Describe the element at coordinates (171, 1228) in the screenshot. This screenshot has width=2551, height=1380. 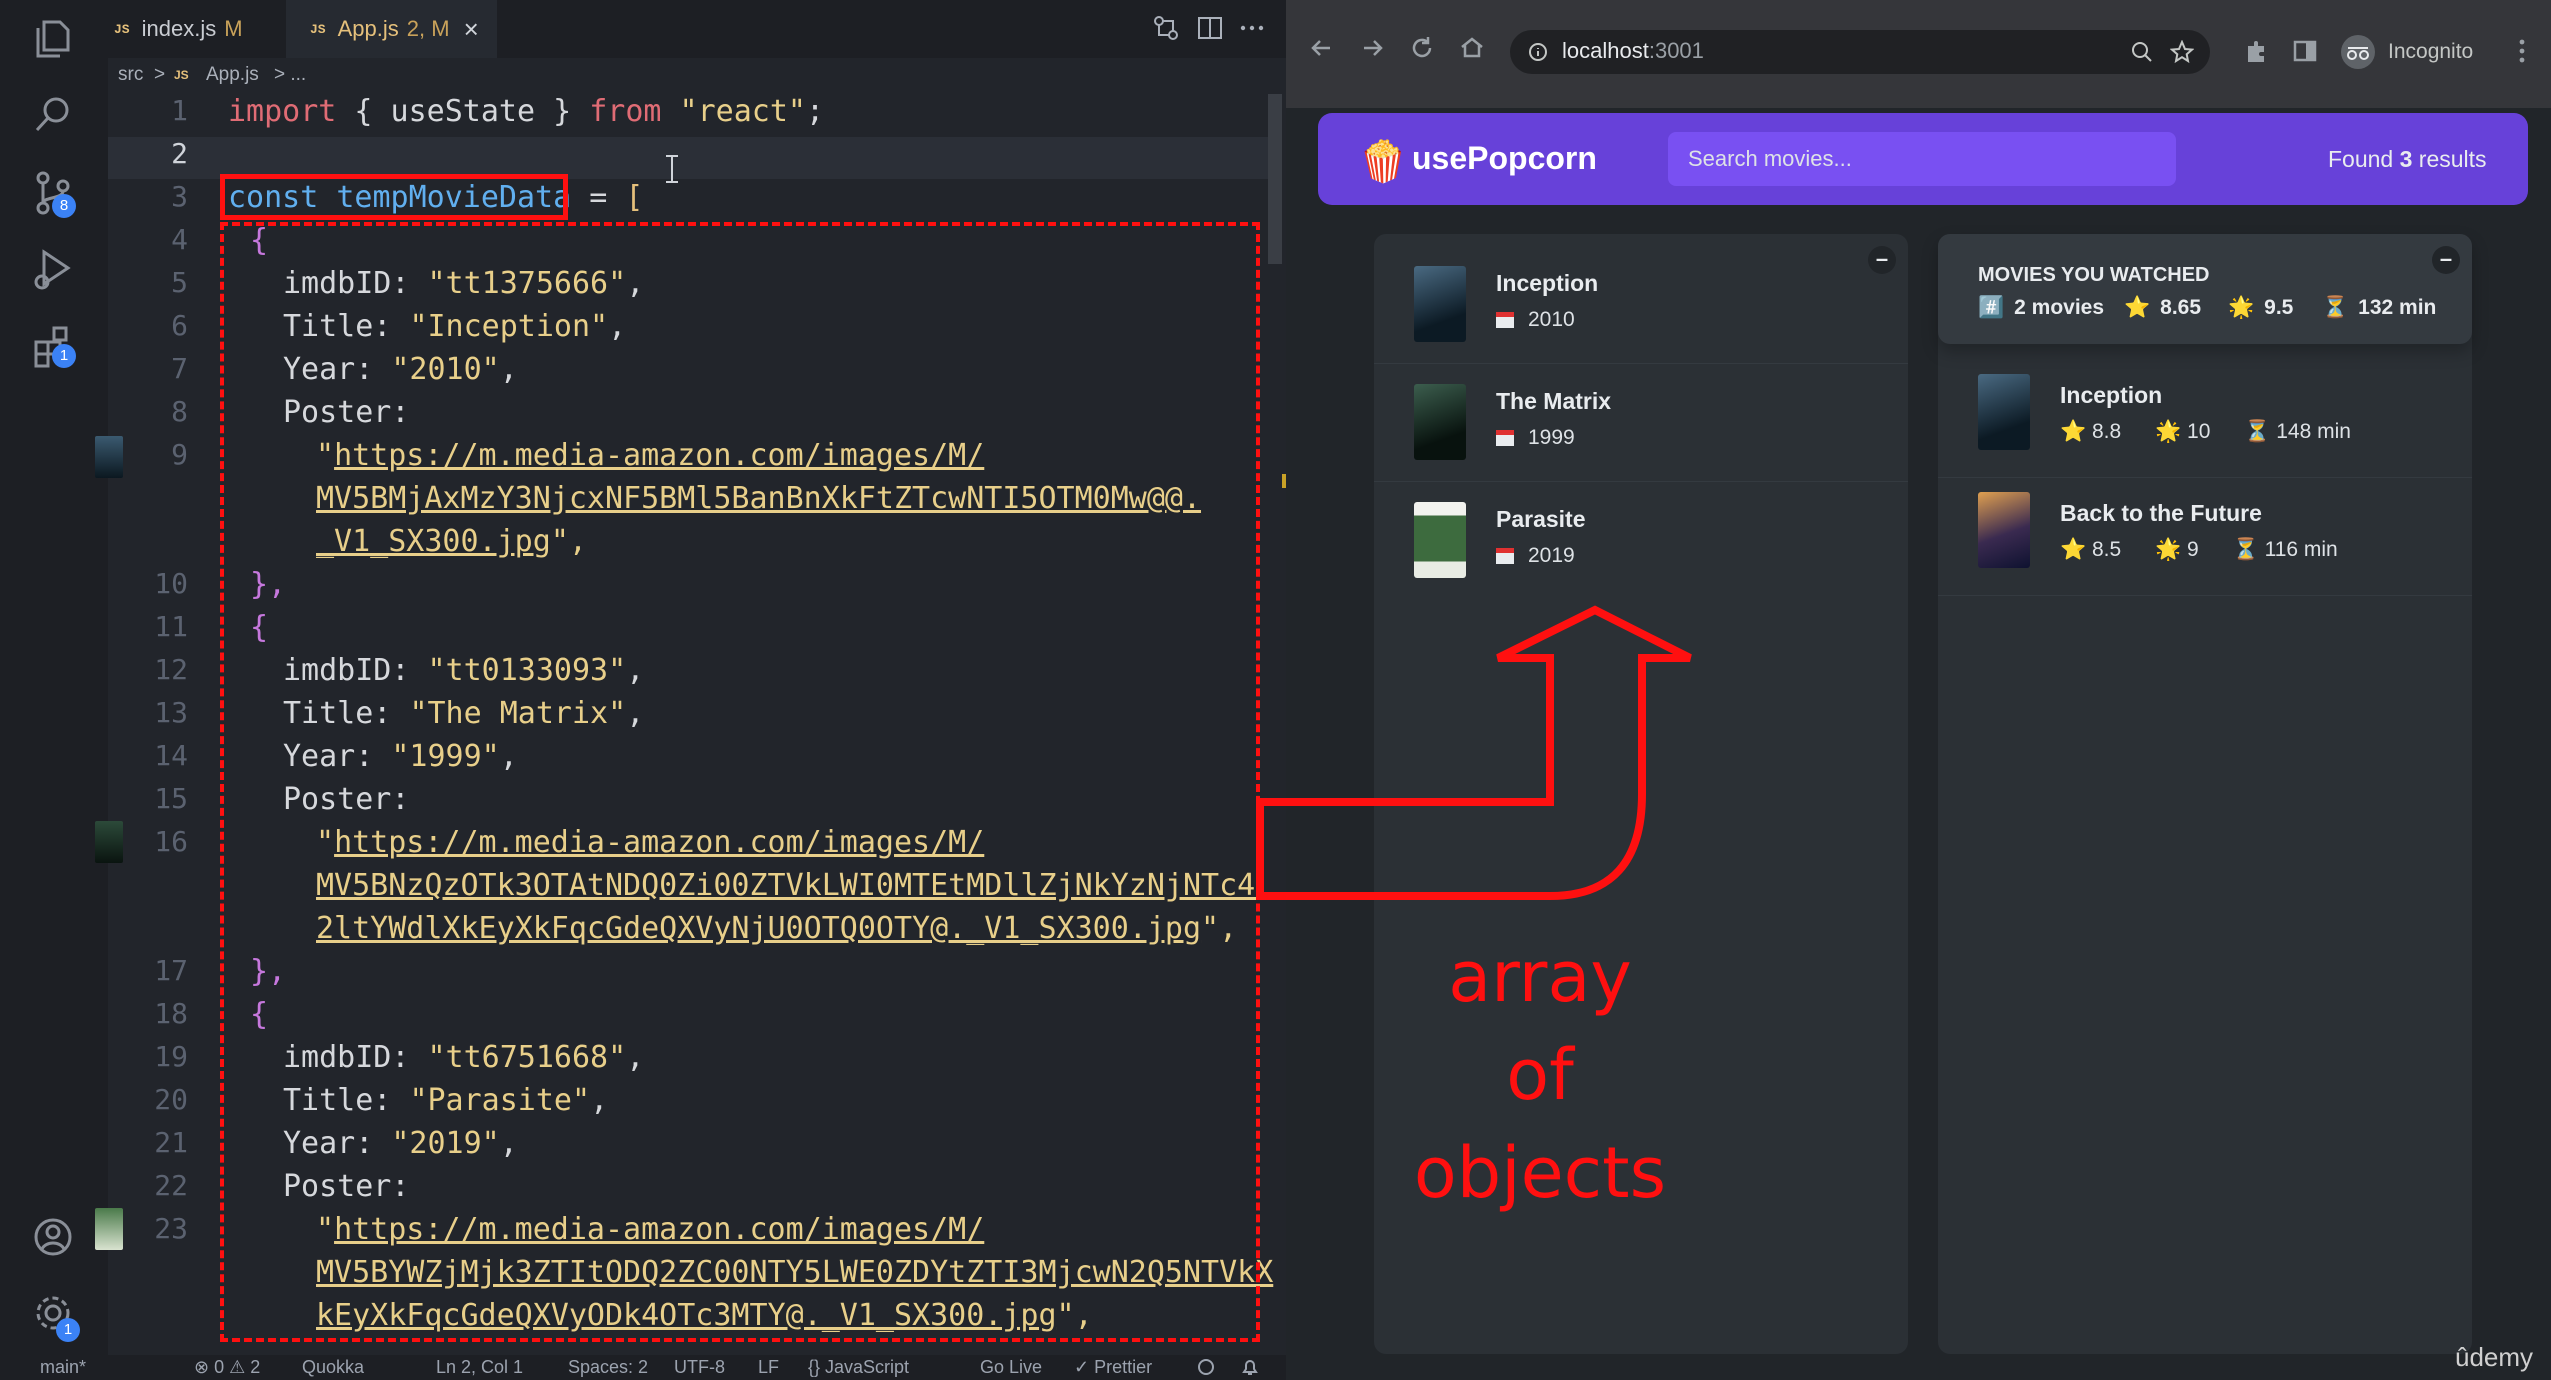
I see `line-number: 23` at that location.